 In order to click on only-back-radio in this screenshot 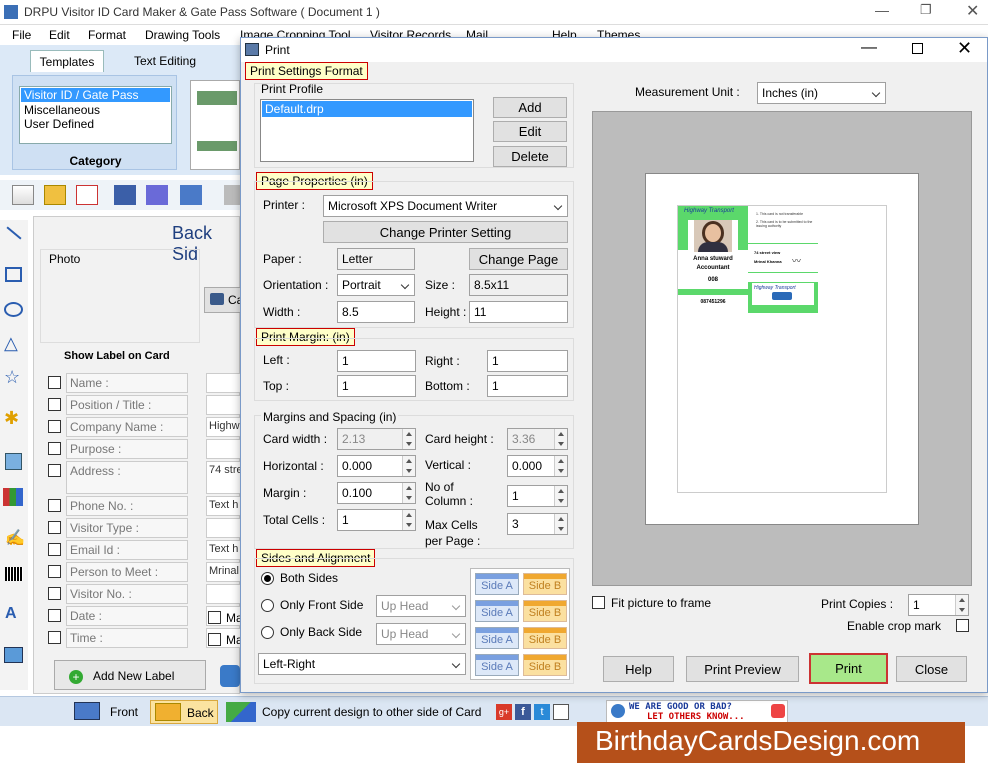, I will do `click(267, 632)`.